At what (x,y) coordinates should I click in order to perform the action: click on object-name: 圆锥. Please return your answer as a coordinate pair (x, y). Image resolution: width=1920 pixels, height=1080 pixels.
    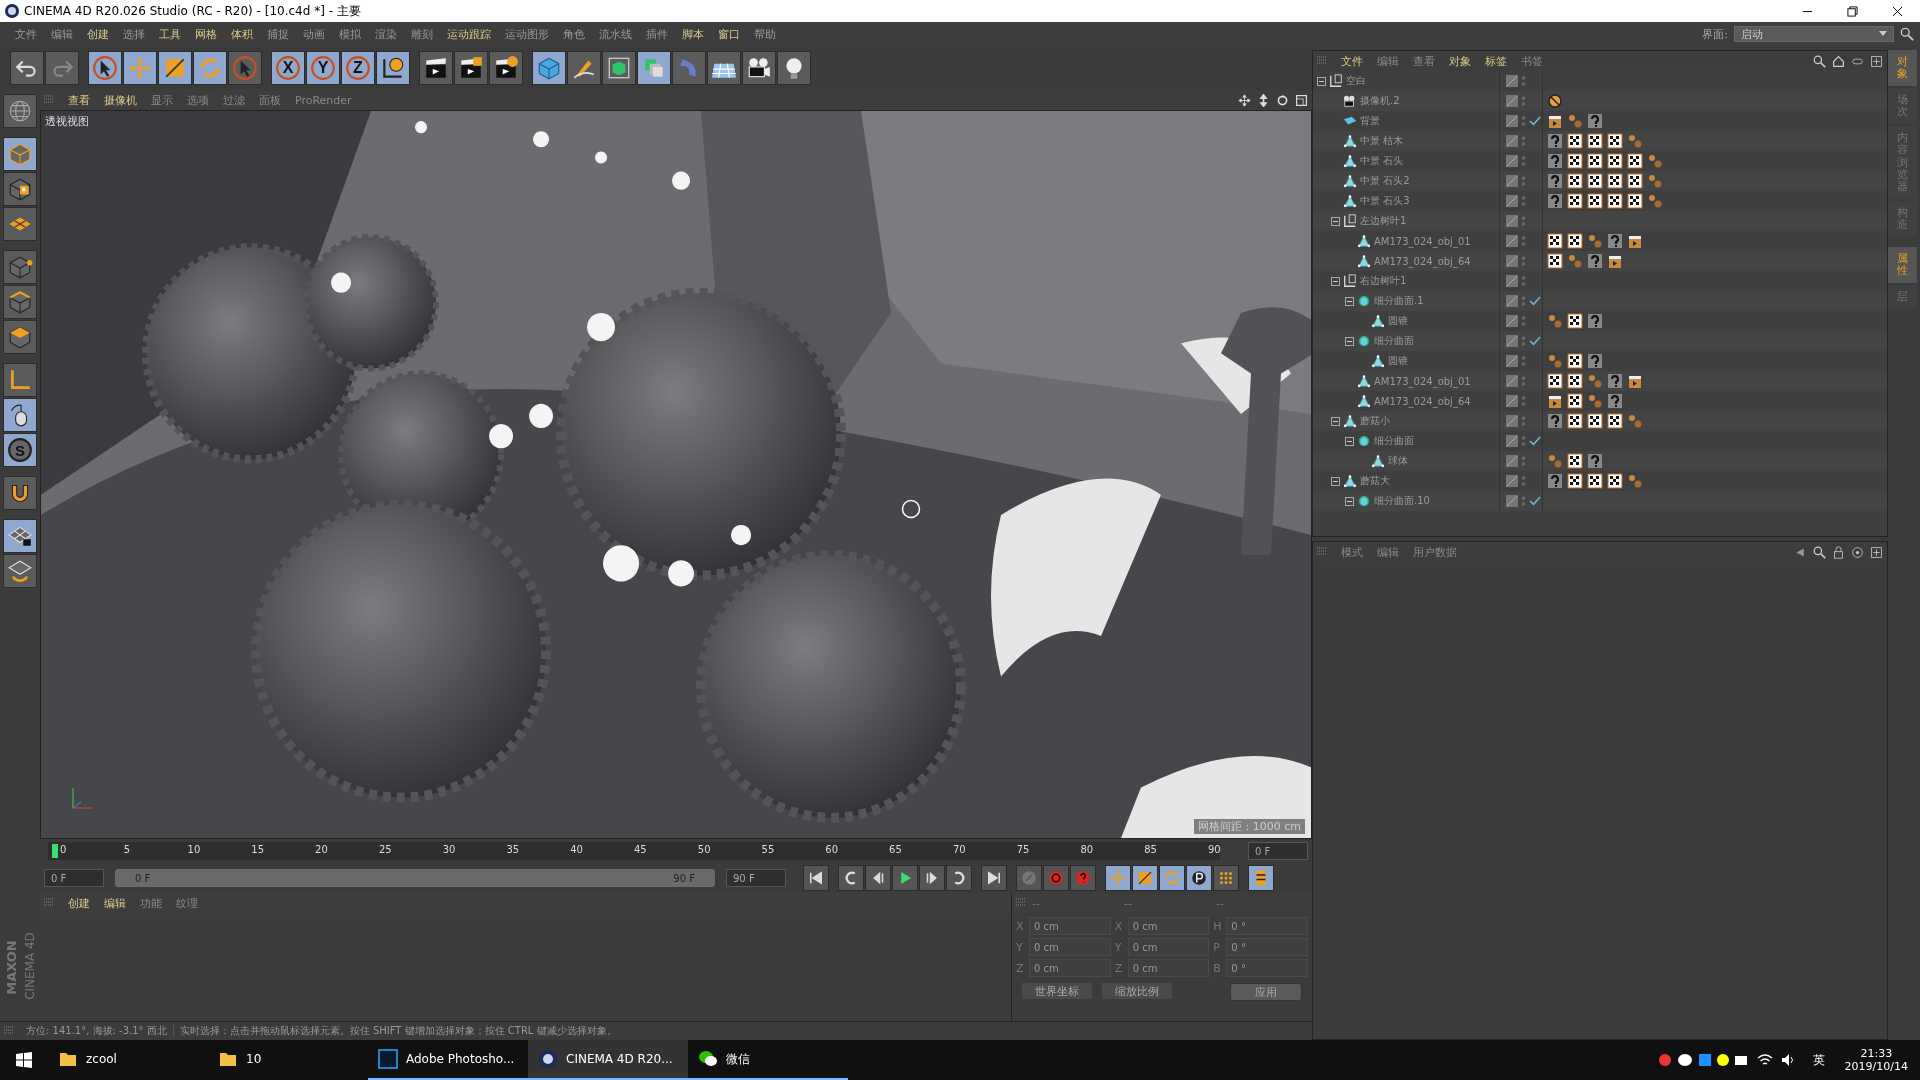
    Looking at the image, I should click on (1398, 361).